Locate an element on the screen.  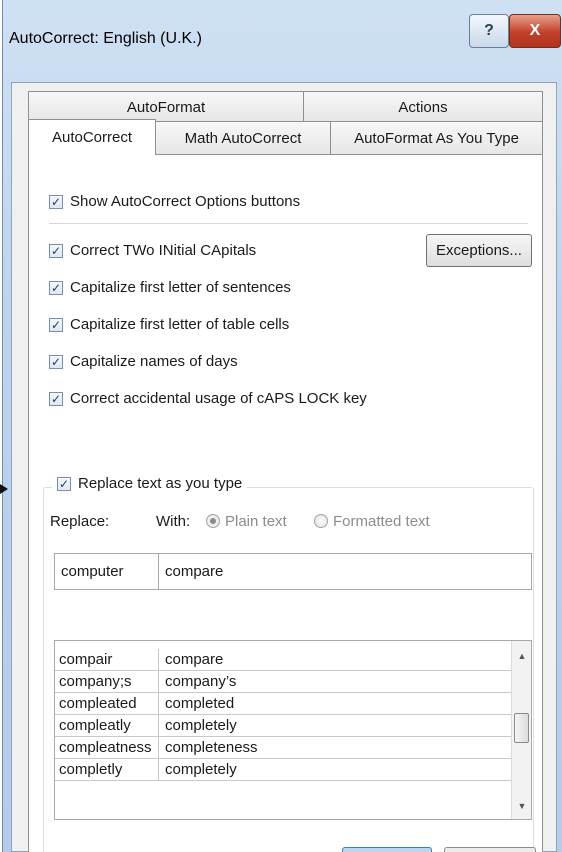
list-scrollbar: ▲ ▼ is located at coordinates (521, 730).